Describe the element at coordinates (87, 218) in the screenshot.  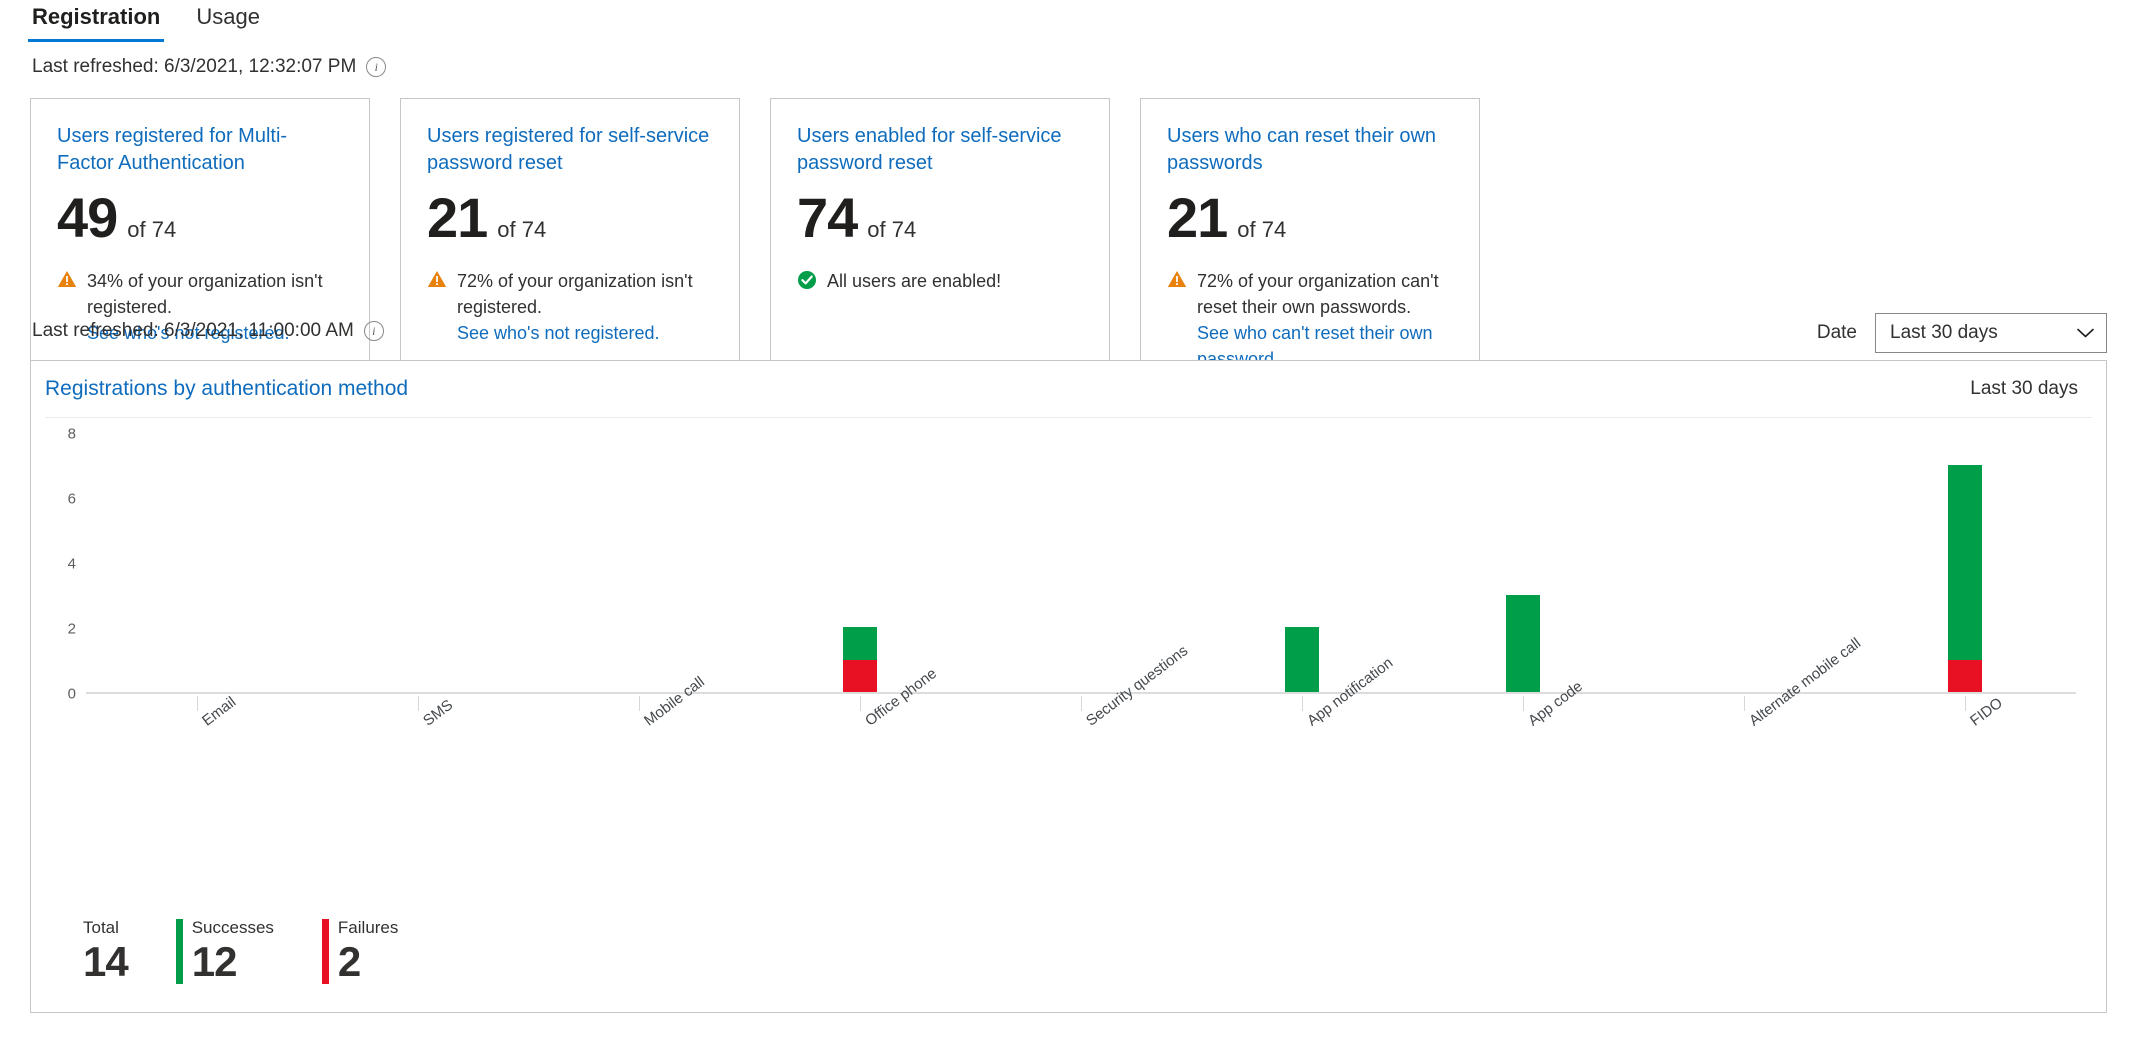
I see `kpi-card-value: 49` at that location.